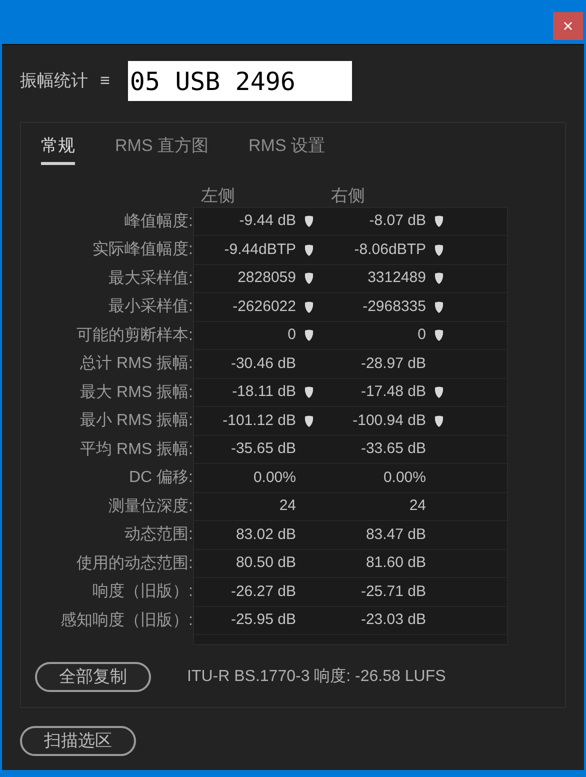  I want to click on row-label: 感知响度（旧版）:, so click(126, 620).